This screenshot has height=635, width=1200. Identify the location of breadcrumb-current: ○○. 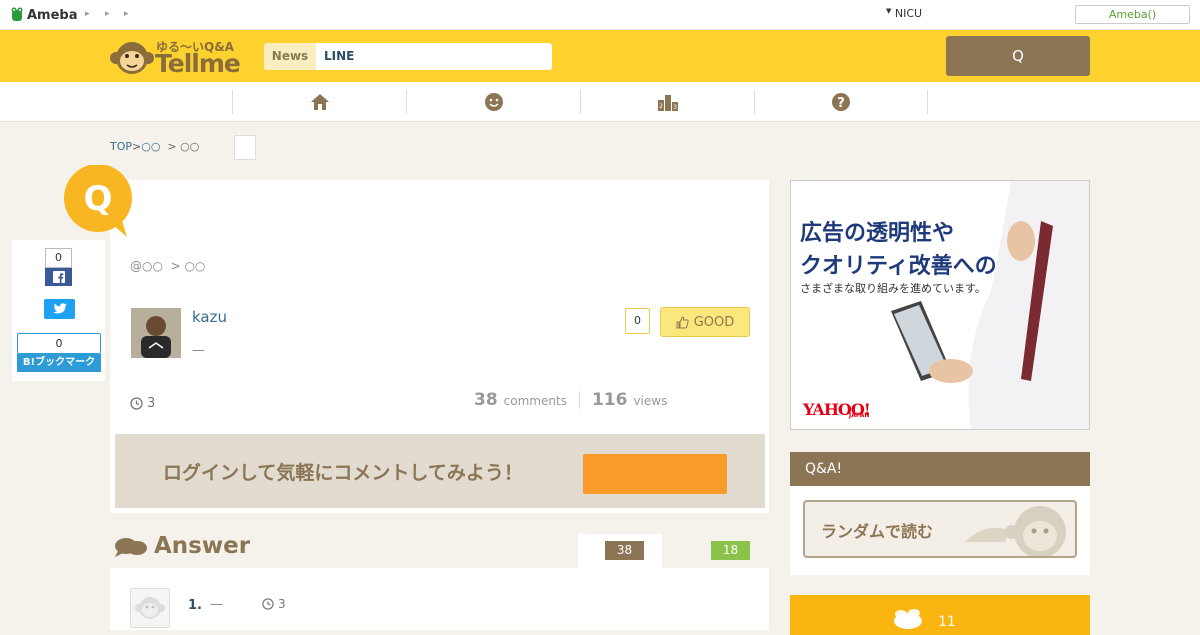
(190, 146).